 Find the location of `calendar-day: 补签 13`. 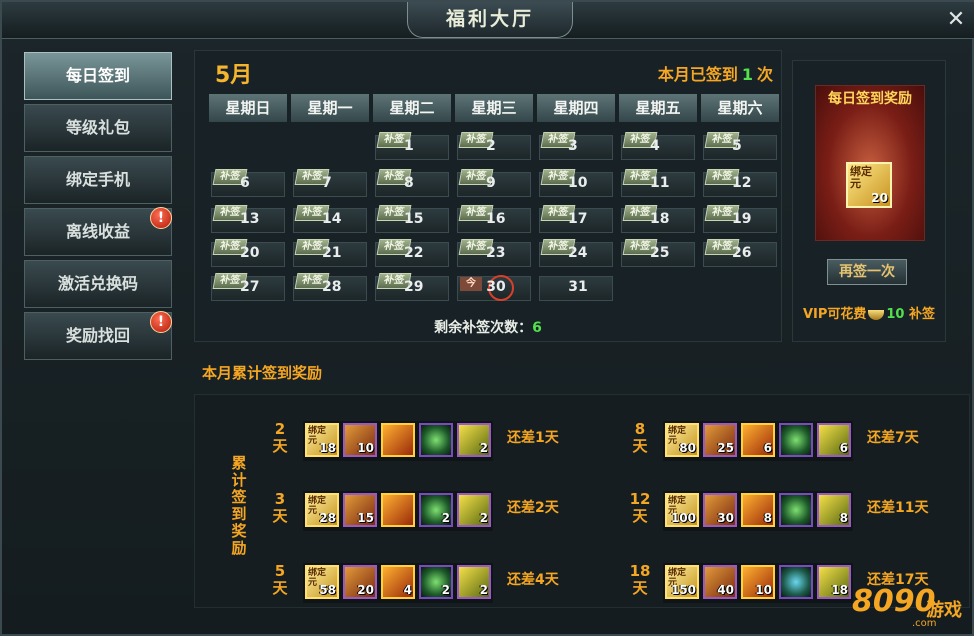

calendar-day: 补签 13 is located at coordinates (248, 219).